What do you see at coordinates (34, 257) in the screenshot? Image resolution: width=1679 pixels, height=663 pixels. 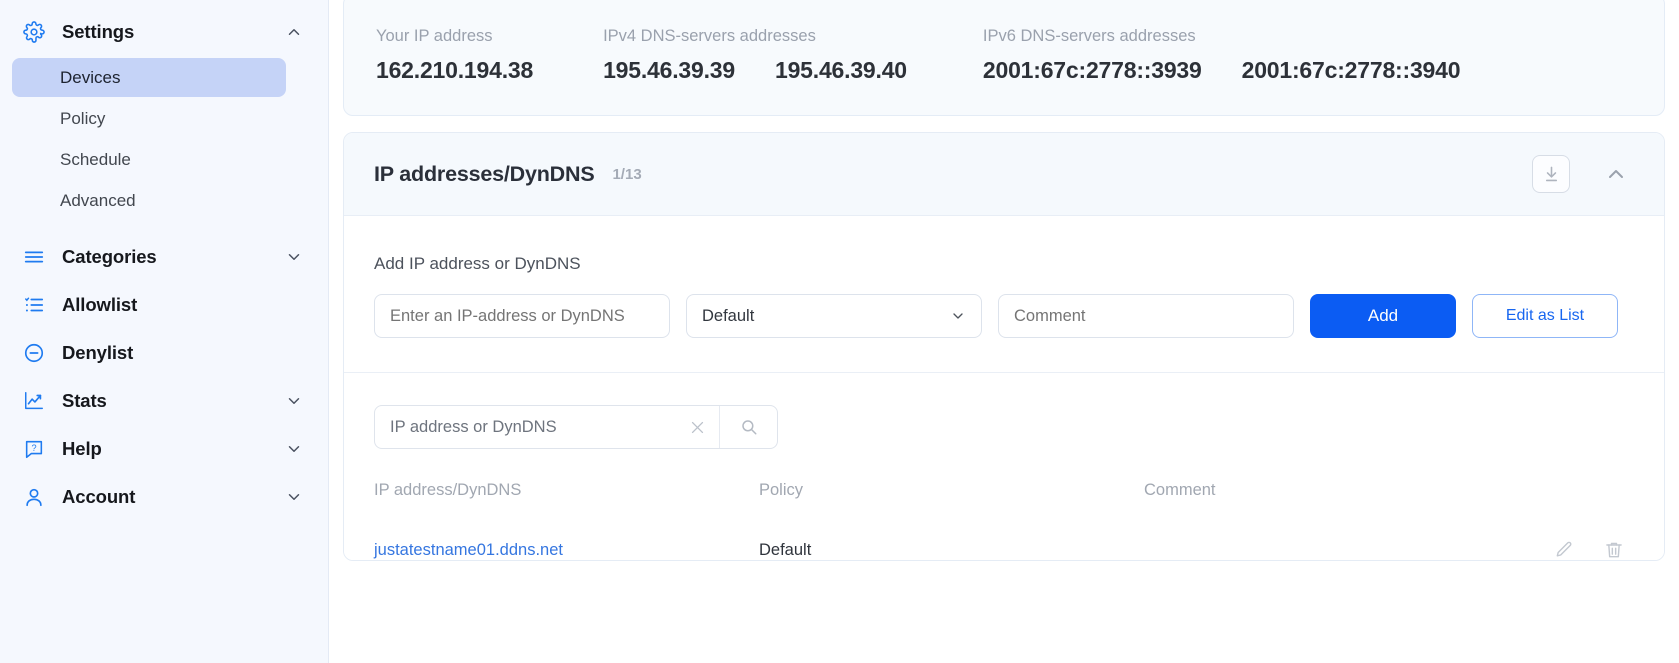 I see `menu-lines-icon` at bounding box center [34, 257].